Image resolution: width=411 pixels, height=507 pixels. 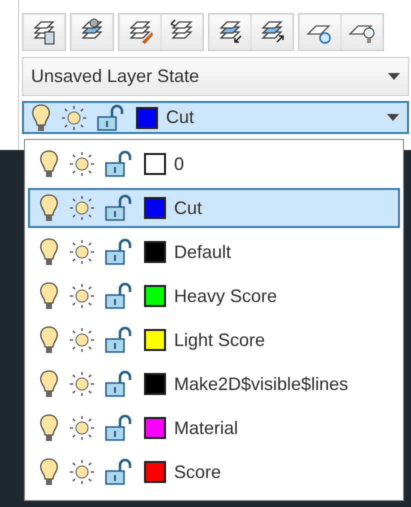 I want to click on layer-dropdown: Cut, so click(x=215, y=117).